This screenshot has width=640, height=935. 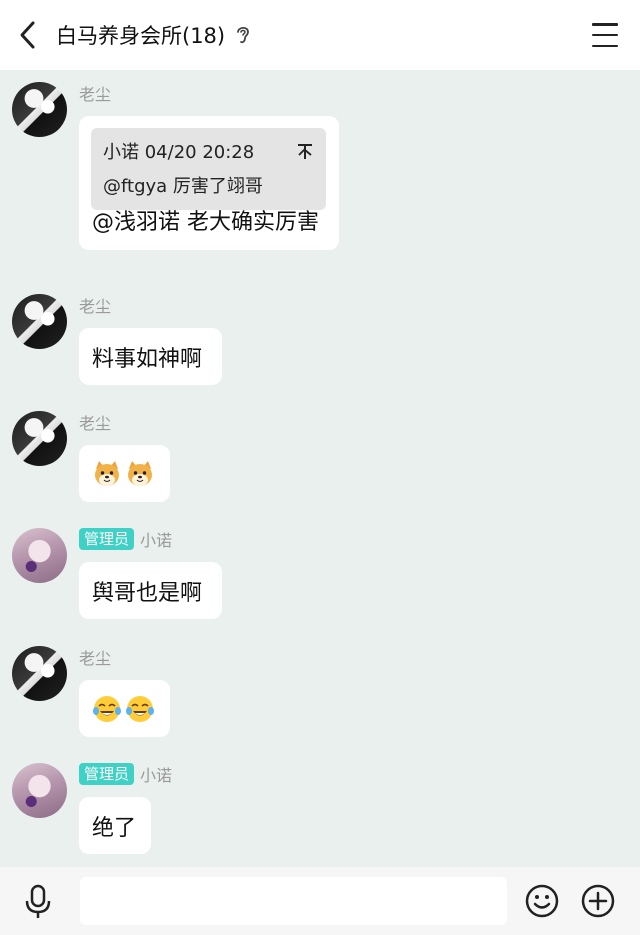 I want to click on ear-icon, so click(x=243, y=35).